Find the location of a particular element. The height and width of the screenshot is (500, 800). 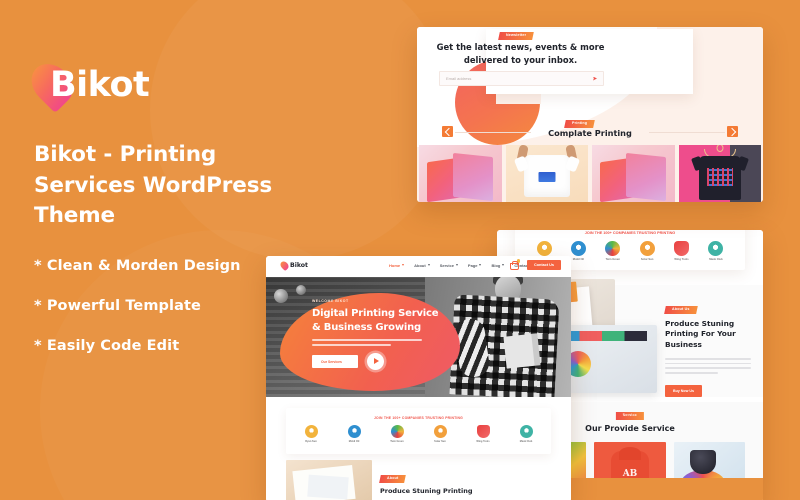

white-tshirt-mockup is located at coordinates (546, 173).